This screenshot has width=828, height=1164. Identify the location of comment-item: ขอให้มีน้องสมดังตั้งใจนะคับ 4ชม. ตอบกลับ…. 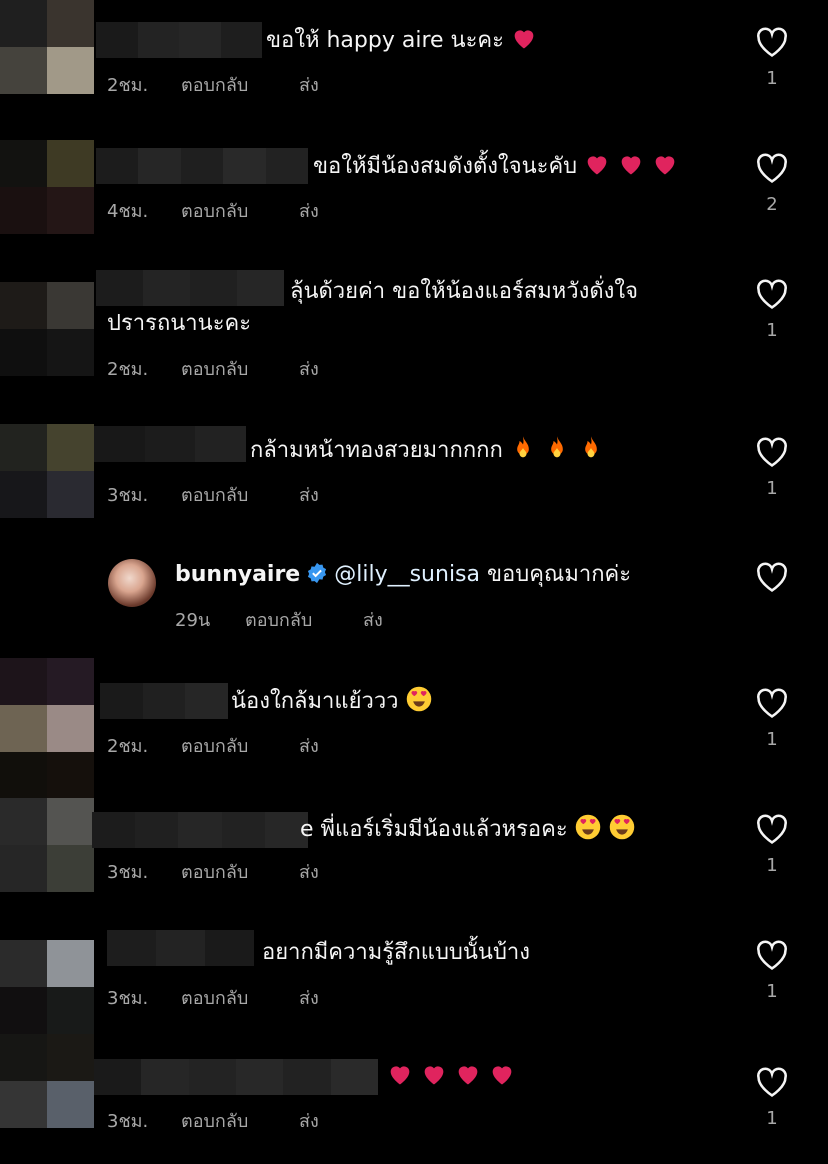
(414, 205).